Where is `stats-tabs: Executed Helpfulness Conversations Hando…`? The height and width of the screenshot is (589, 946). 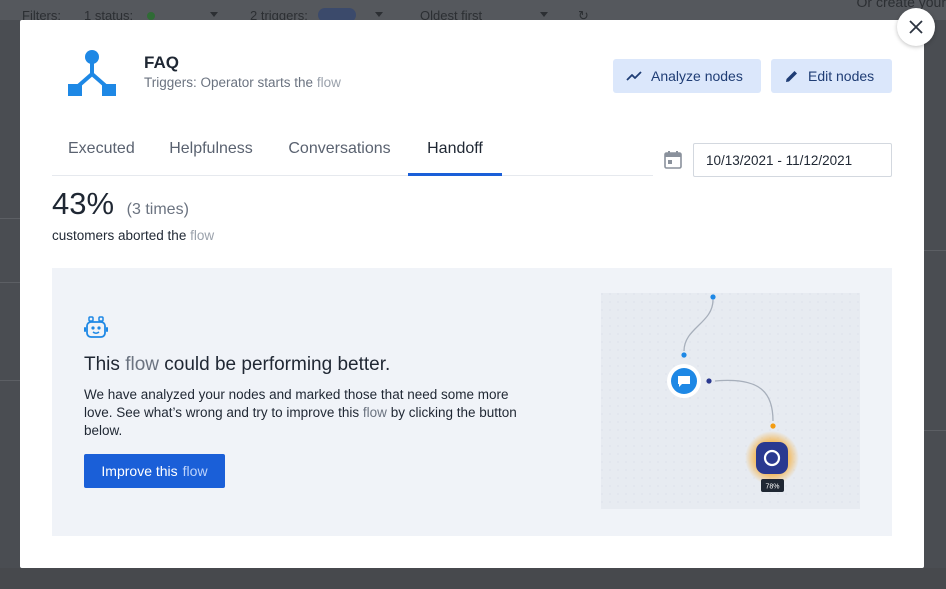
stats-tabs: Executed Helpfulness Conversations Hando… is located at coordinates (352, 152).